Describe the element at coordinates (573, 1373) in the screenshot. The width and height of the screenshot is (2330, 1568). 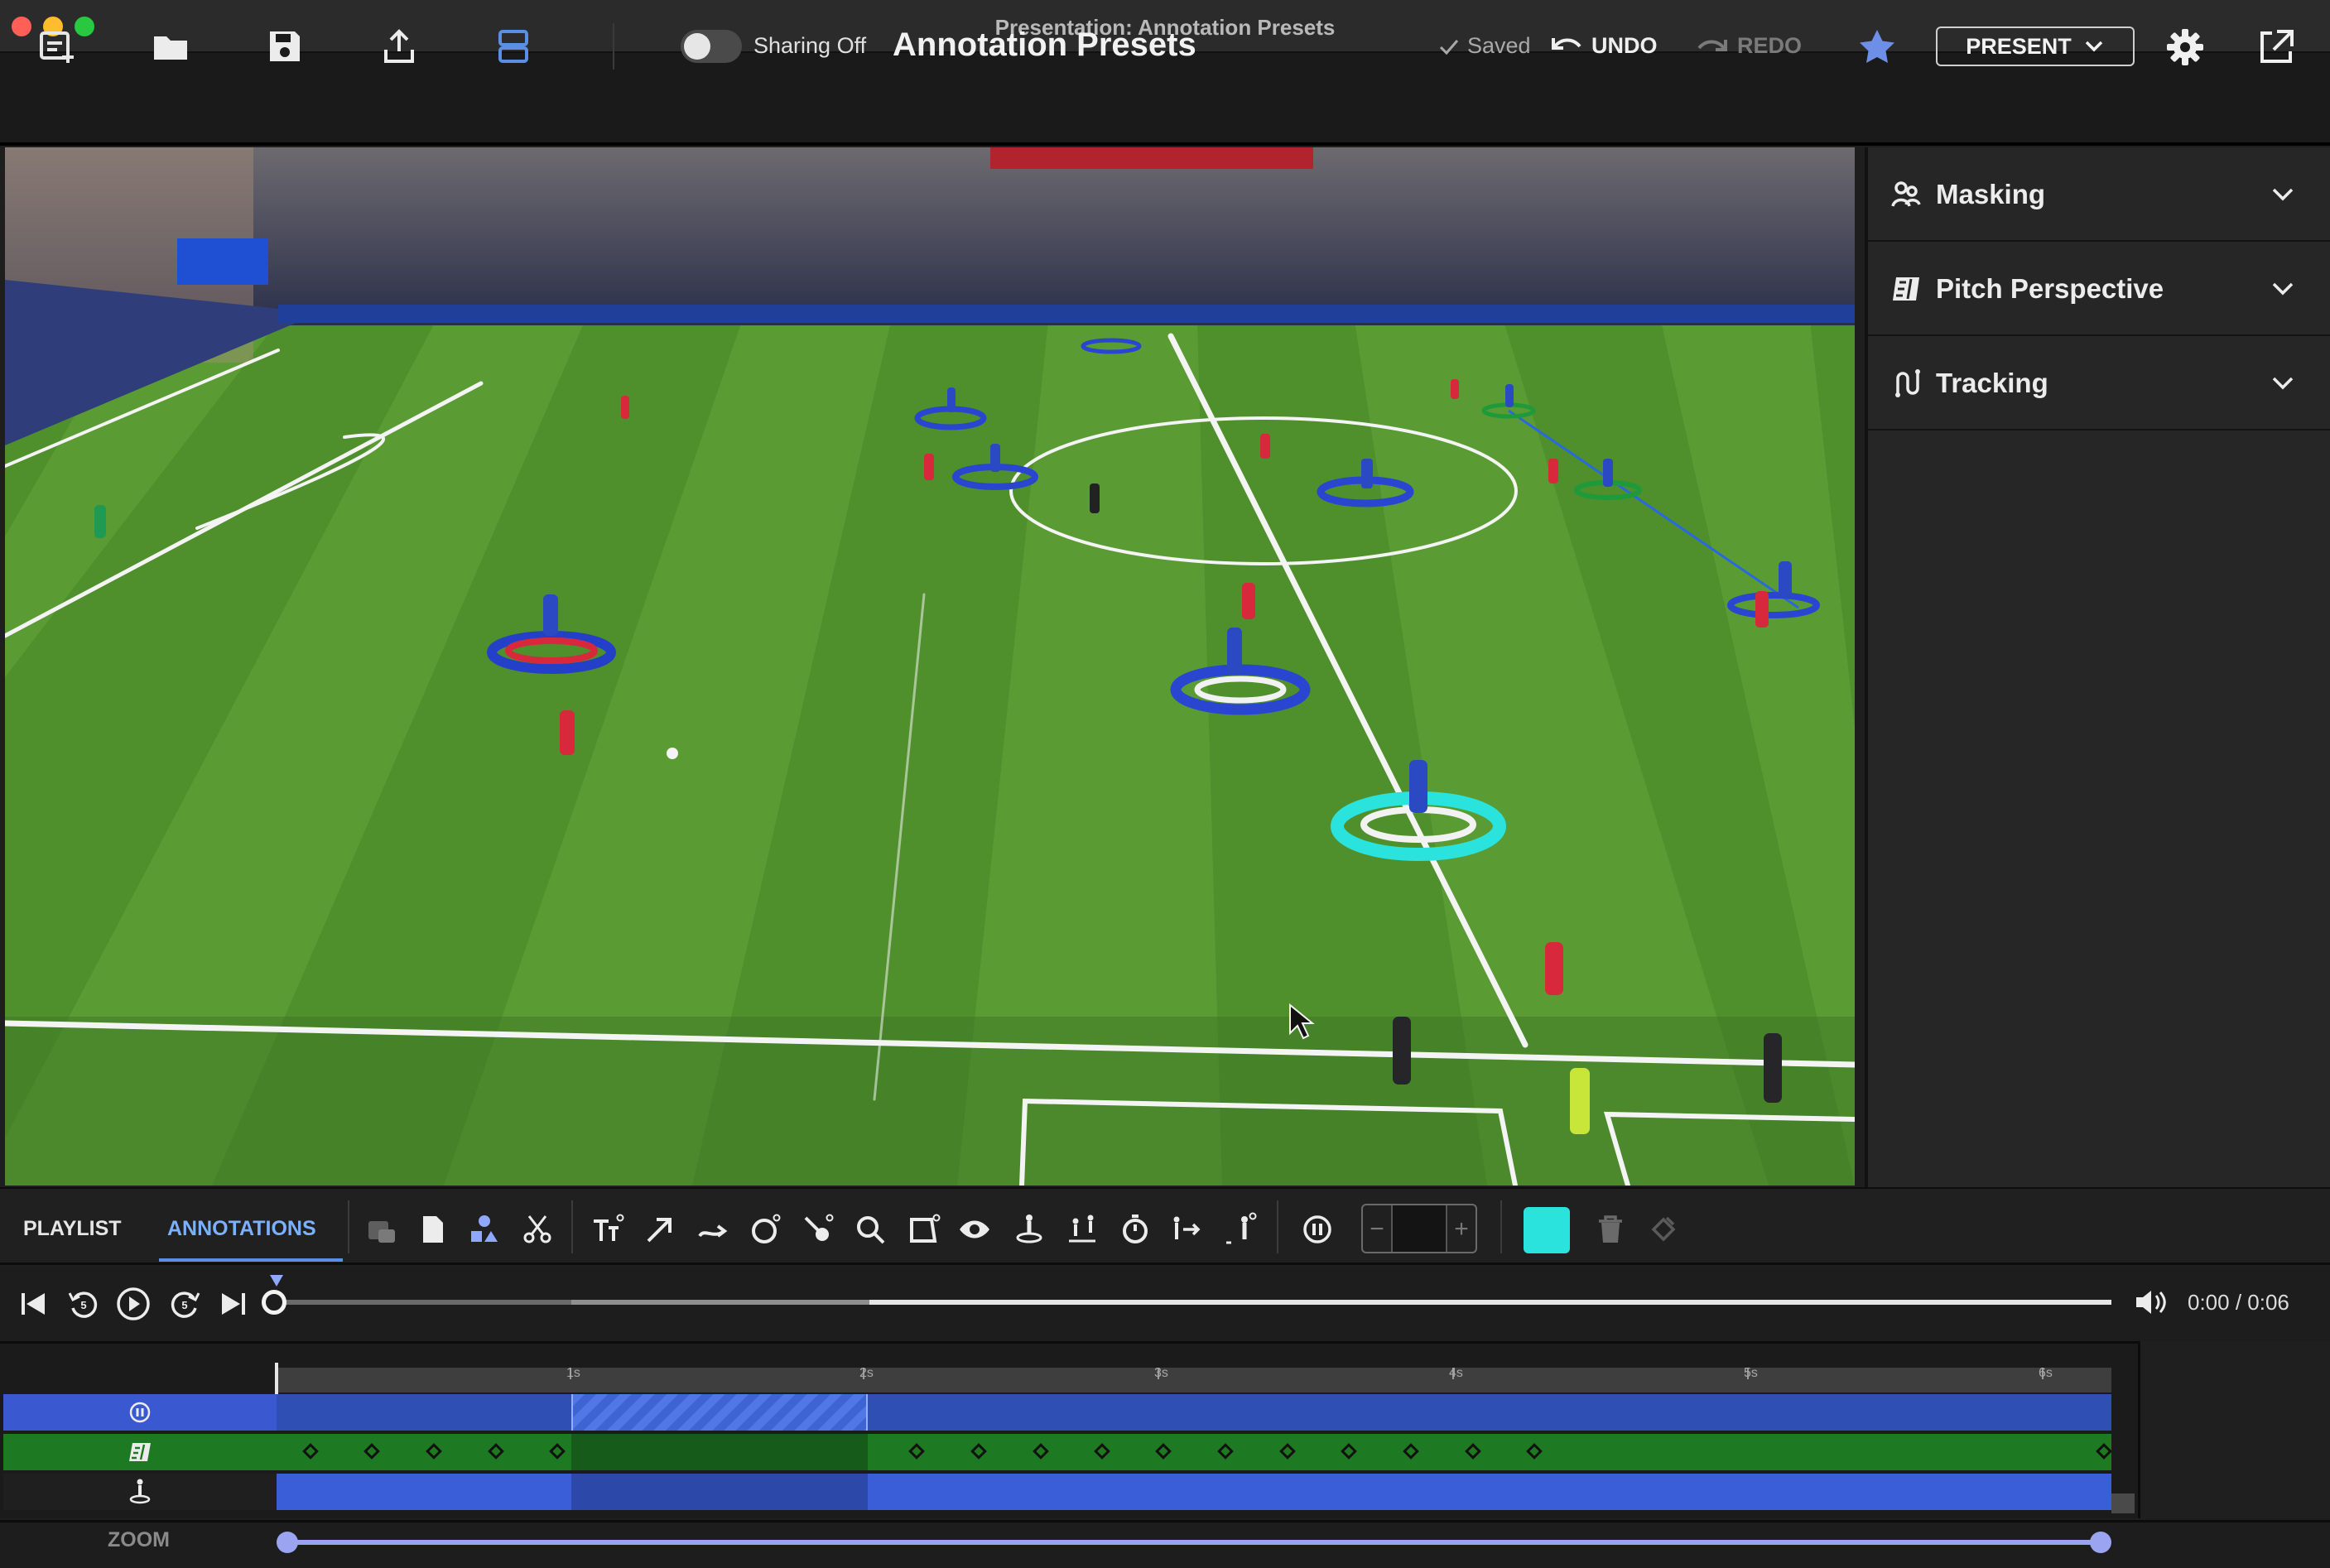
I see `ruler-tick-label: 1s` at that location.